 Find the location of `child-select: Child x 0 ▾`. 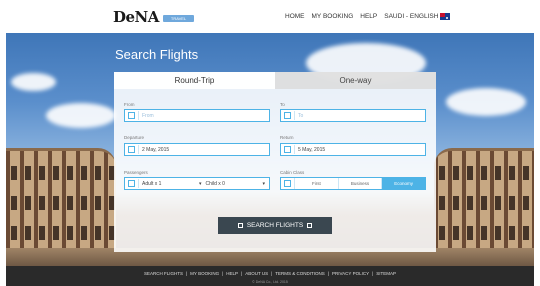

child-select: Child x 0 ▾ is located at coordinates (238, 184).